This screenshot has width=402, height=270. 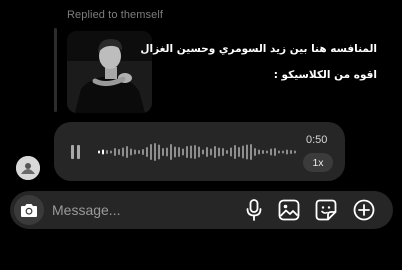 I want to click on replied-label: Replied to themself, so click(x=115, y=15).